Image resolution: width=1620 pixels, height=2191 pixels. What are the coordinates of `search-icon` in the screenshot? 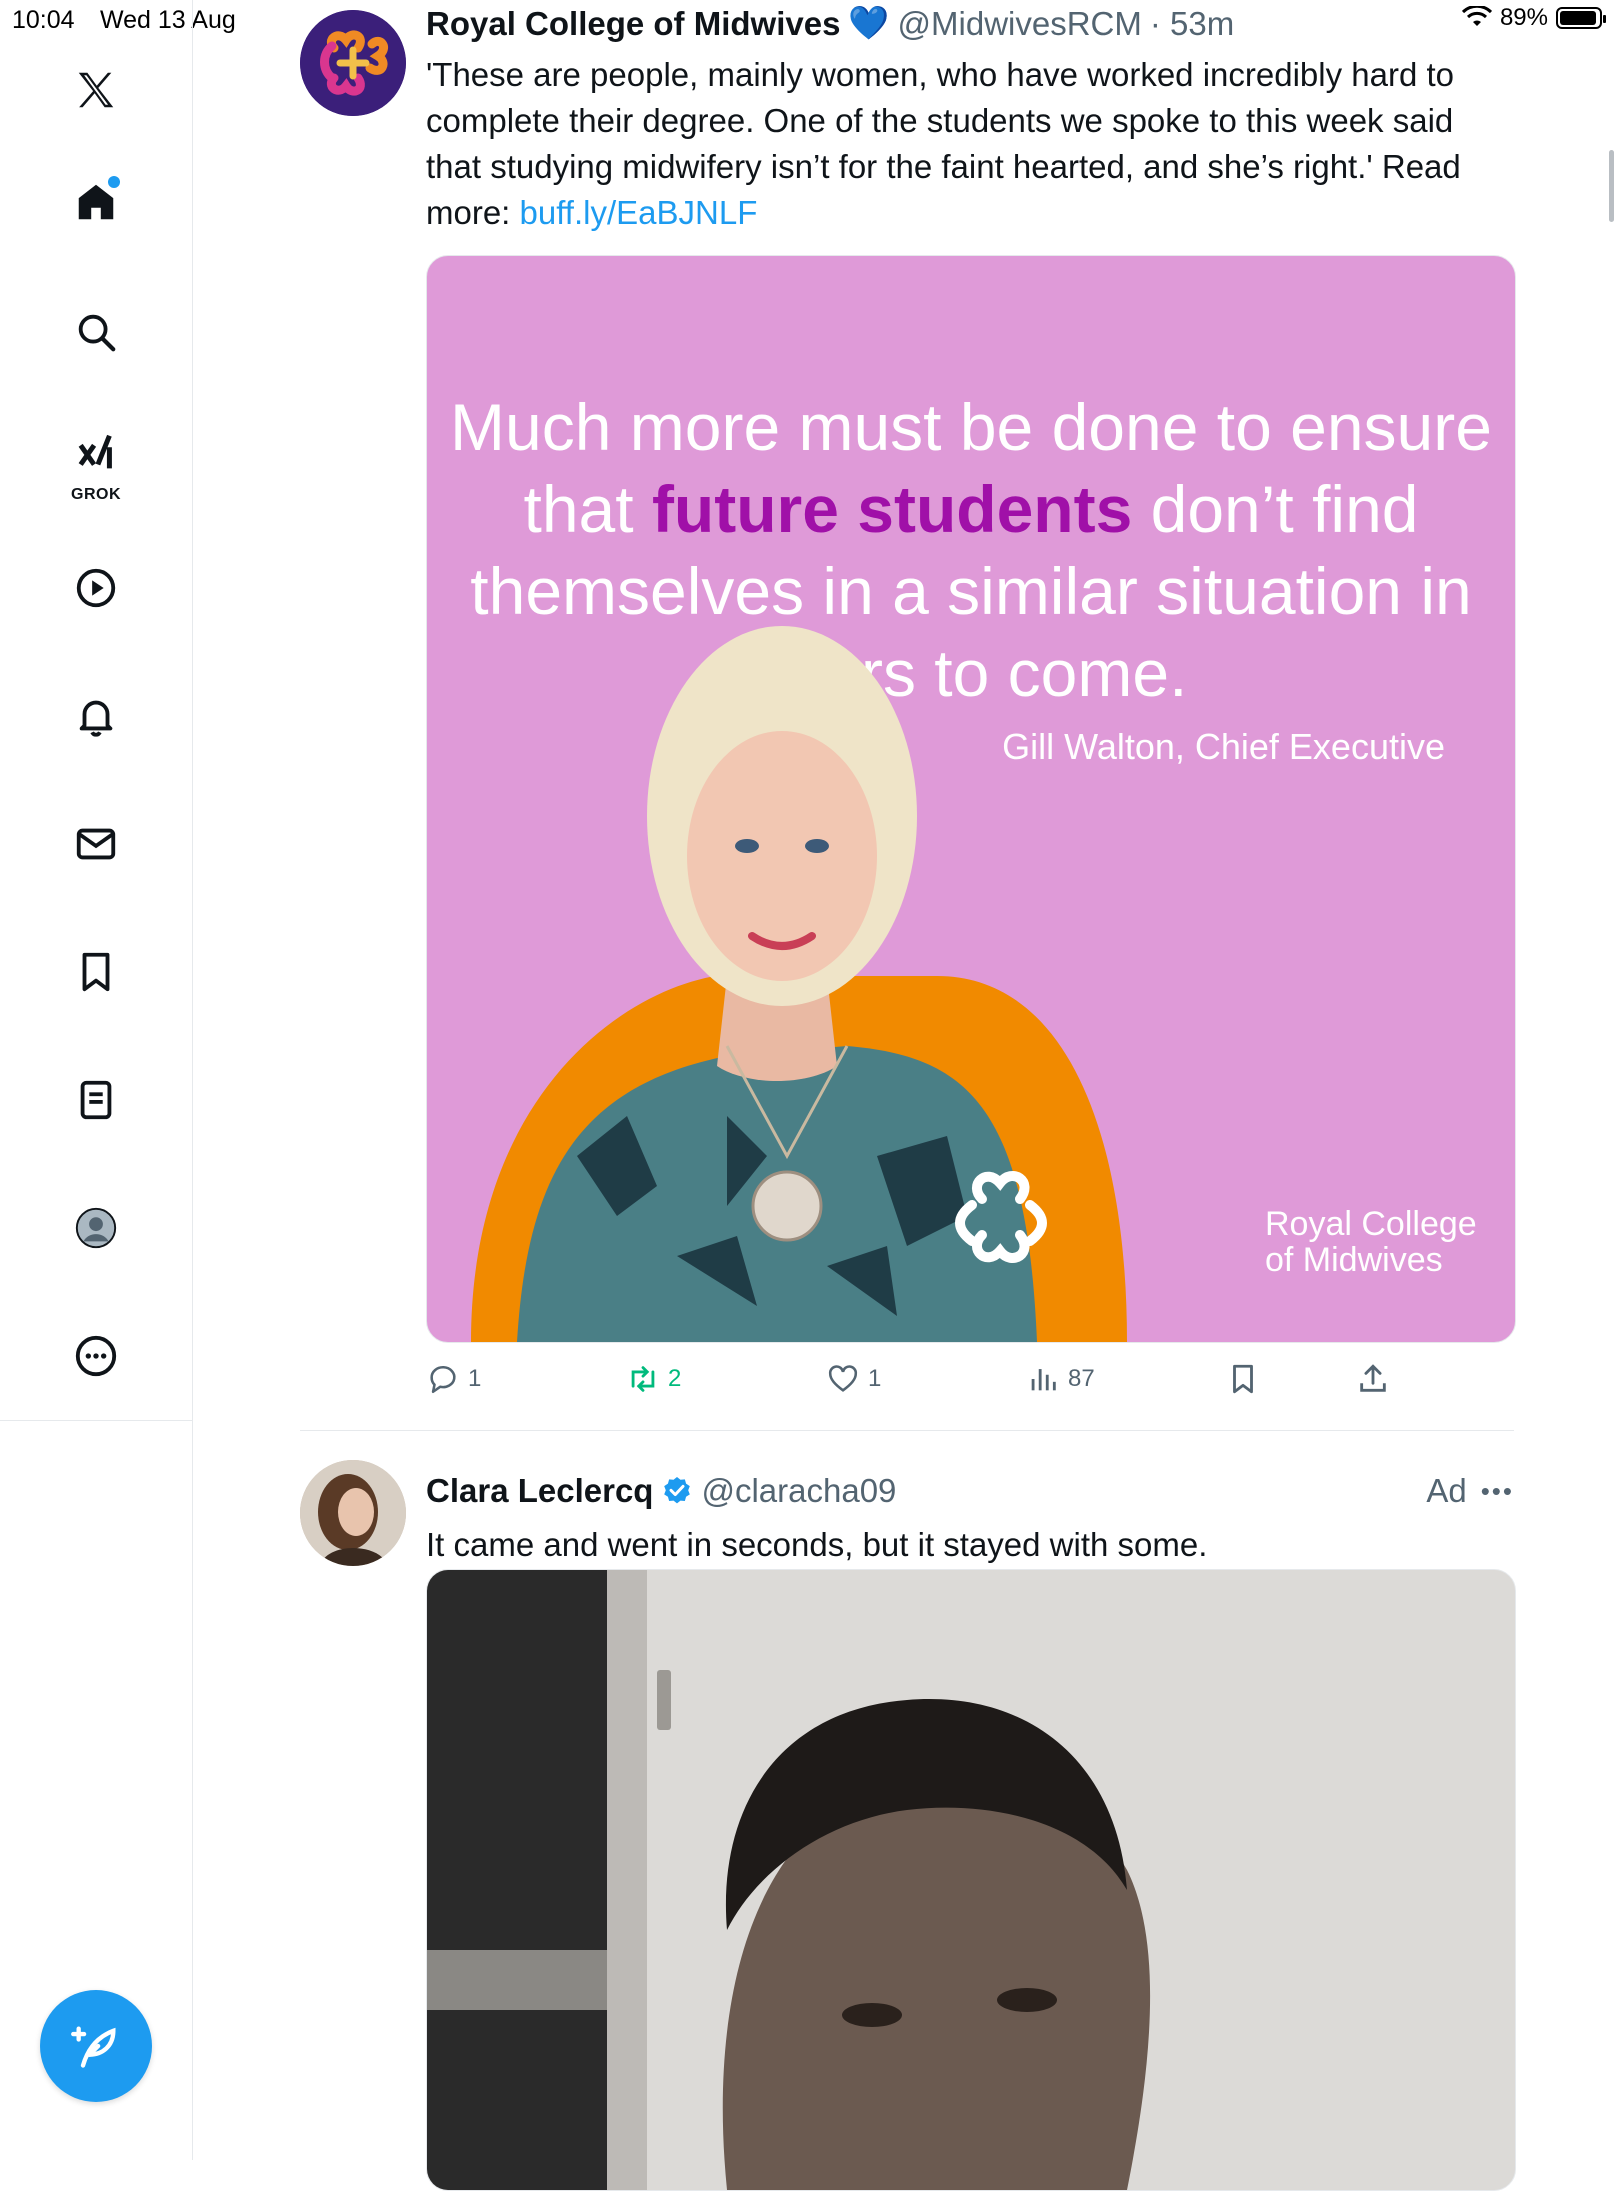 It's located at (97, 333).